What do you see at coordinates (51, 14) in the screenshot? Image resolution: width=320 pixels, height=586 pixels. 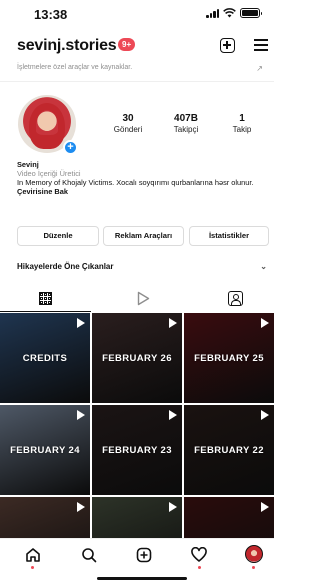 I see `status-time: 13:38` at bounding box center [51, 14].